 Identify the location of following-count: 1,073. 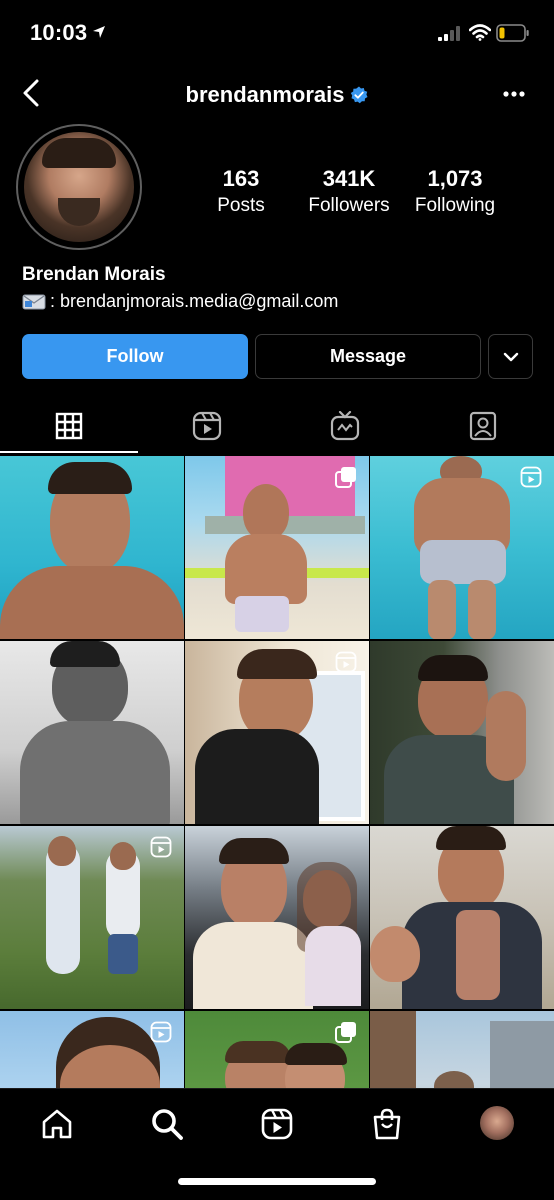
(455, 178).